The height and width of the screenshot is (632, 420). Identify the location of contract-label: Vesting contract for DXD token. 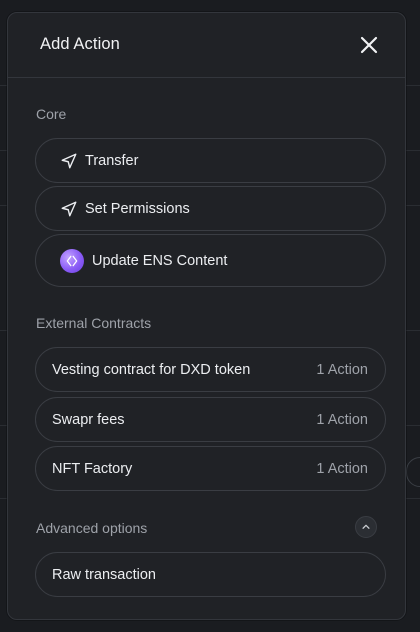
(151, 369).